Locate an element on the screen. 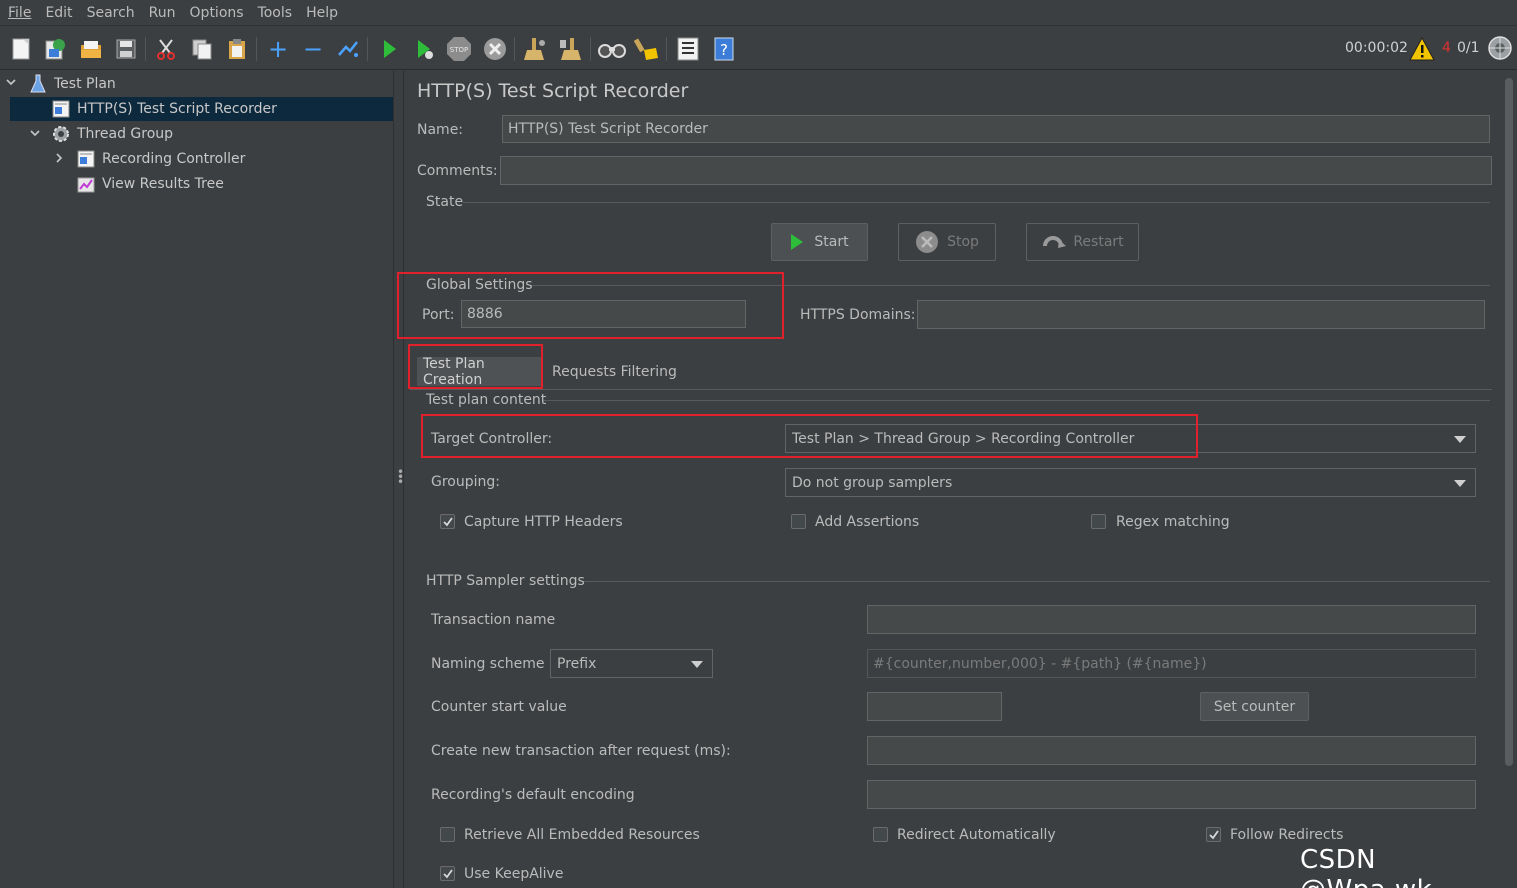 The image size is (1517, 888). comments-field is located at coordinates (996, 170).